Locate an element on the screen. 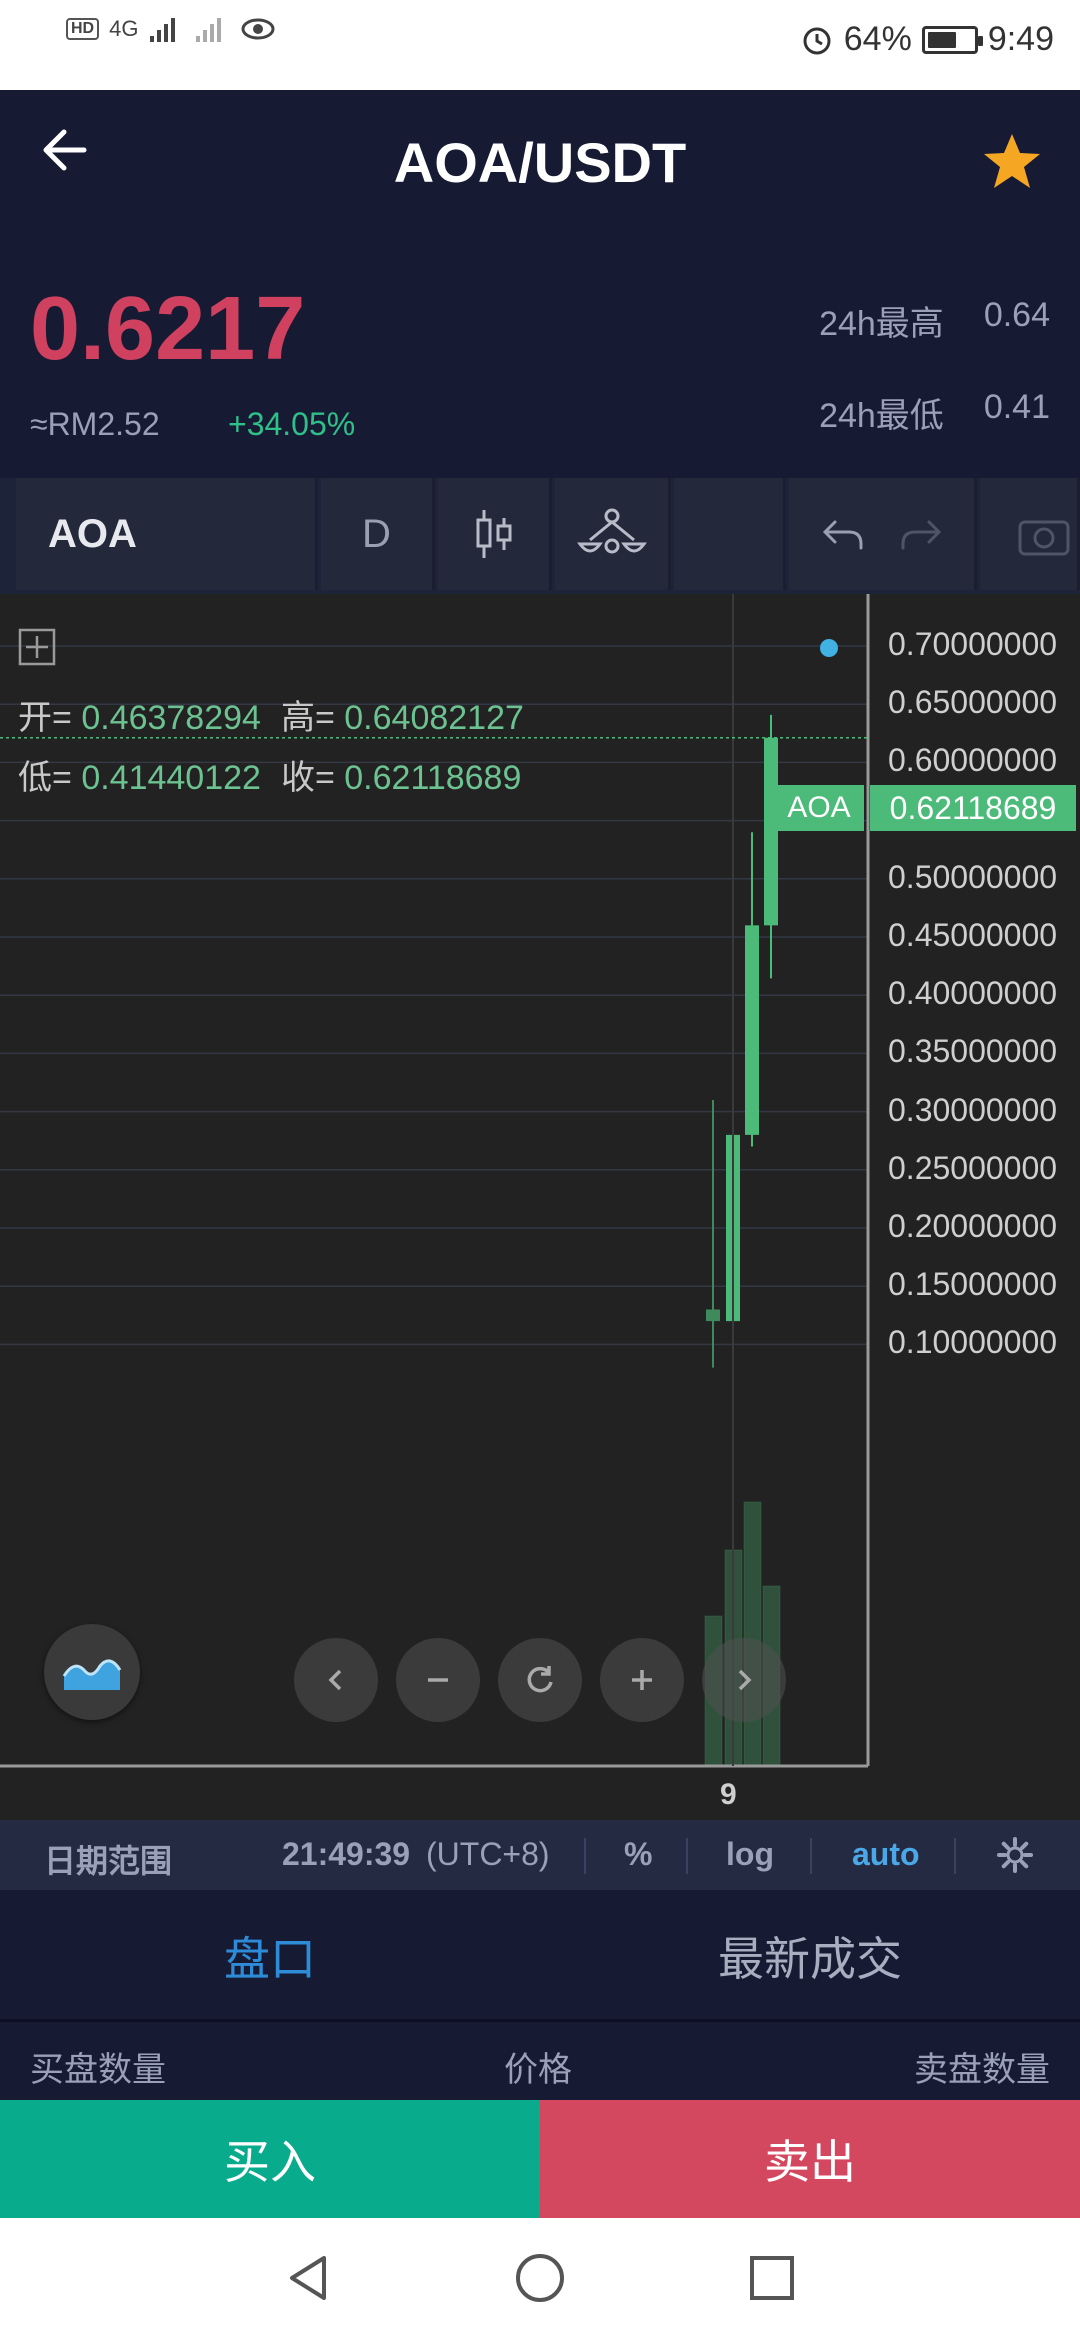 This screenshot has height=2340, width=1080. high-value: 0.64082127 is located at coordinates (434, 718).